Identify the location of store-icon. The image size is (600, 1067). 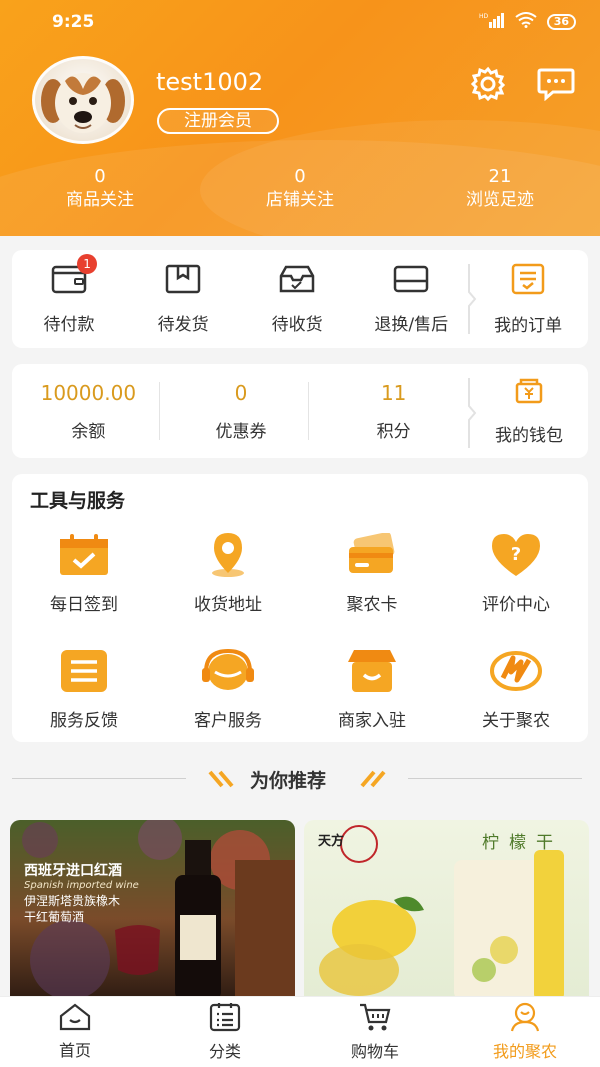
(372, 671).